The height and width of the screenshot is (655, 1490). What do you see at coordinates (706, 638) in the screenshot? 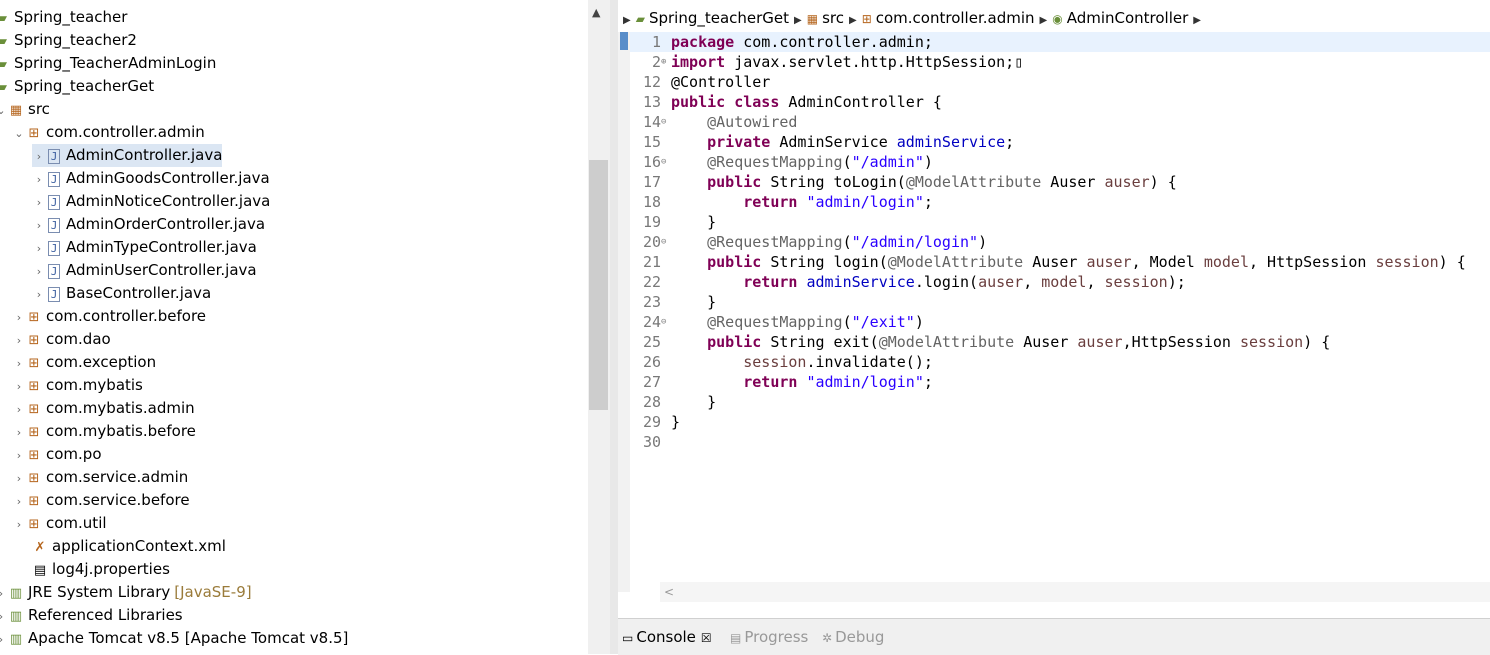
I see `close-icon: ☒` at bounding box center [706, 638].